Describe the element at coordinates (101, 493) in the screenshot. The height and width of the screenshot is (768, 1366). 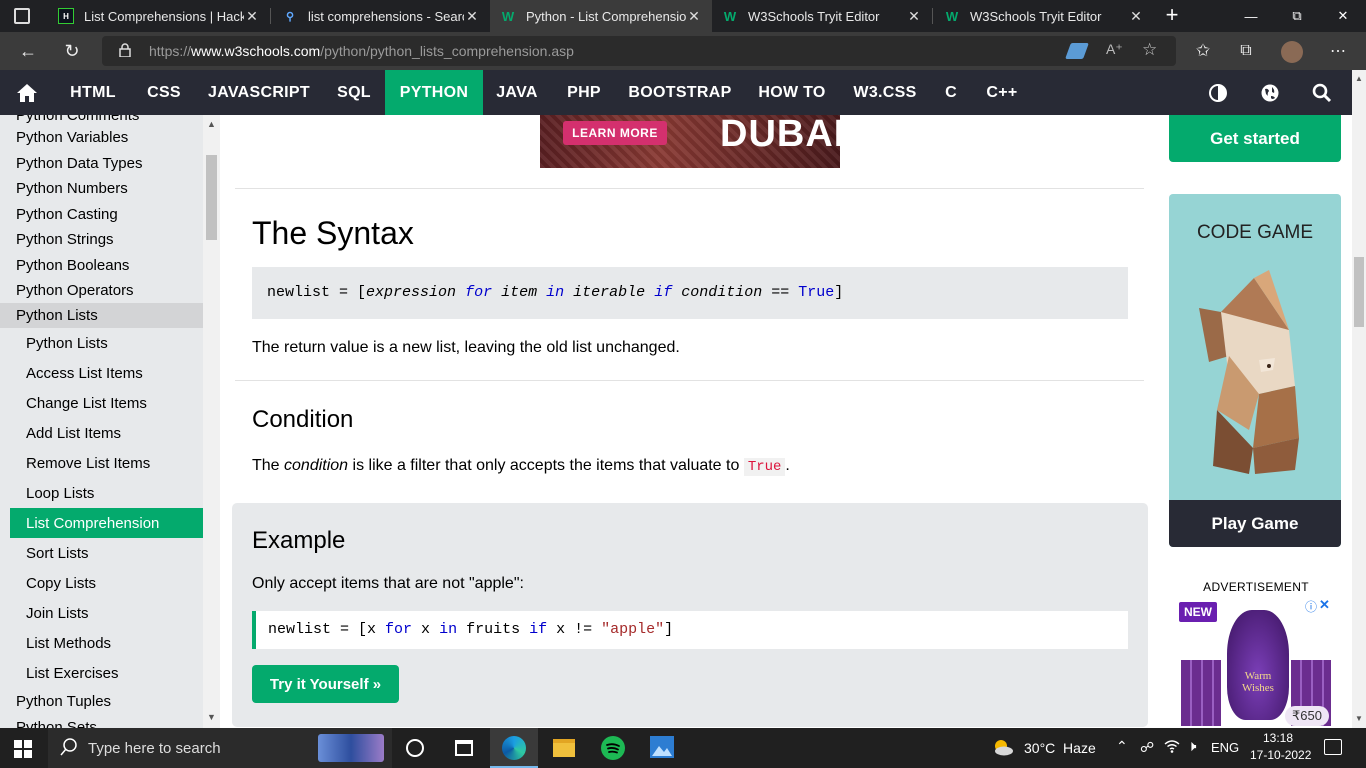
I see `sidebar-subitem: Loop Lists` at that location.